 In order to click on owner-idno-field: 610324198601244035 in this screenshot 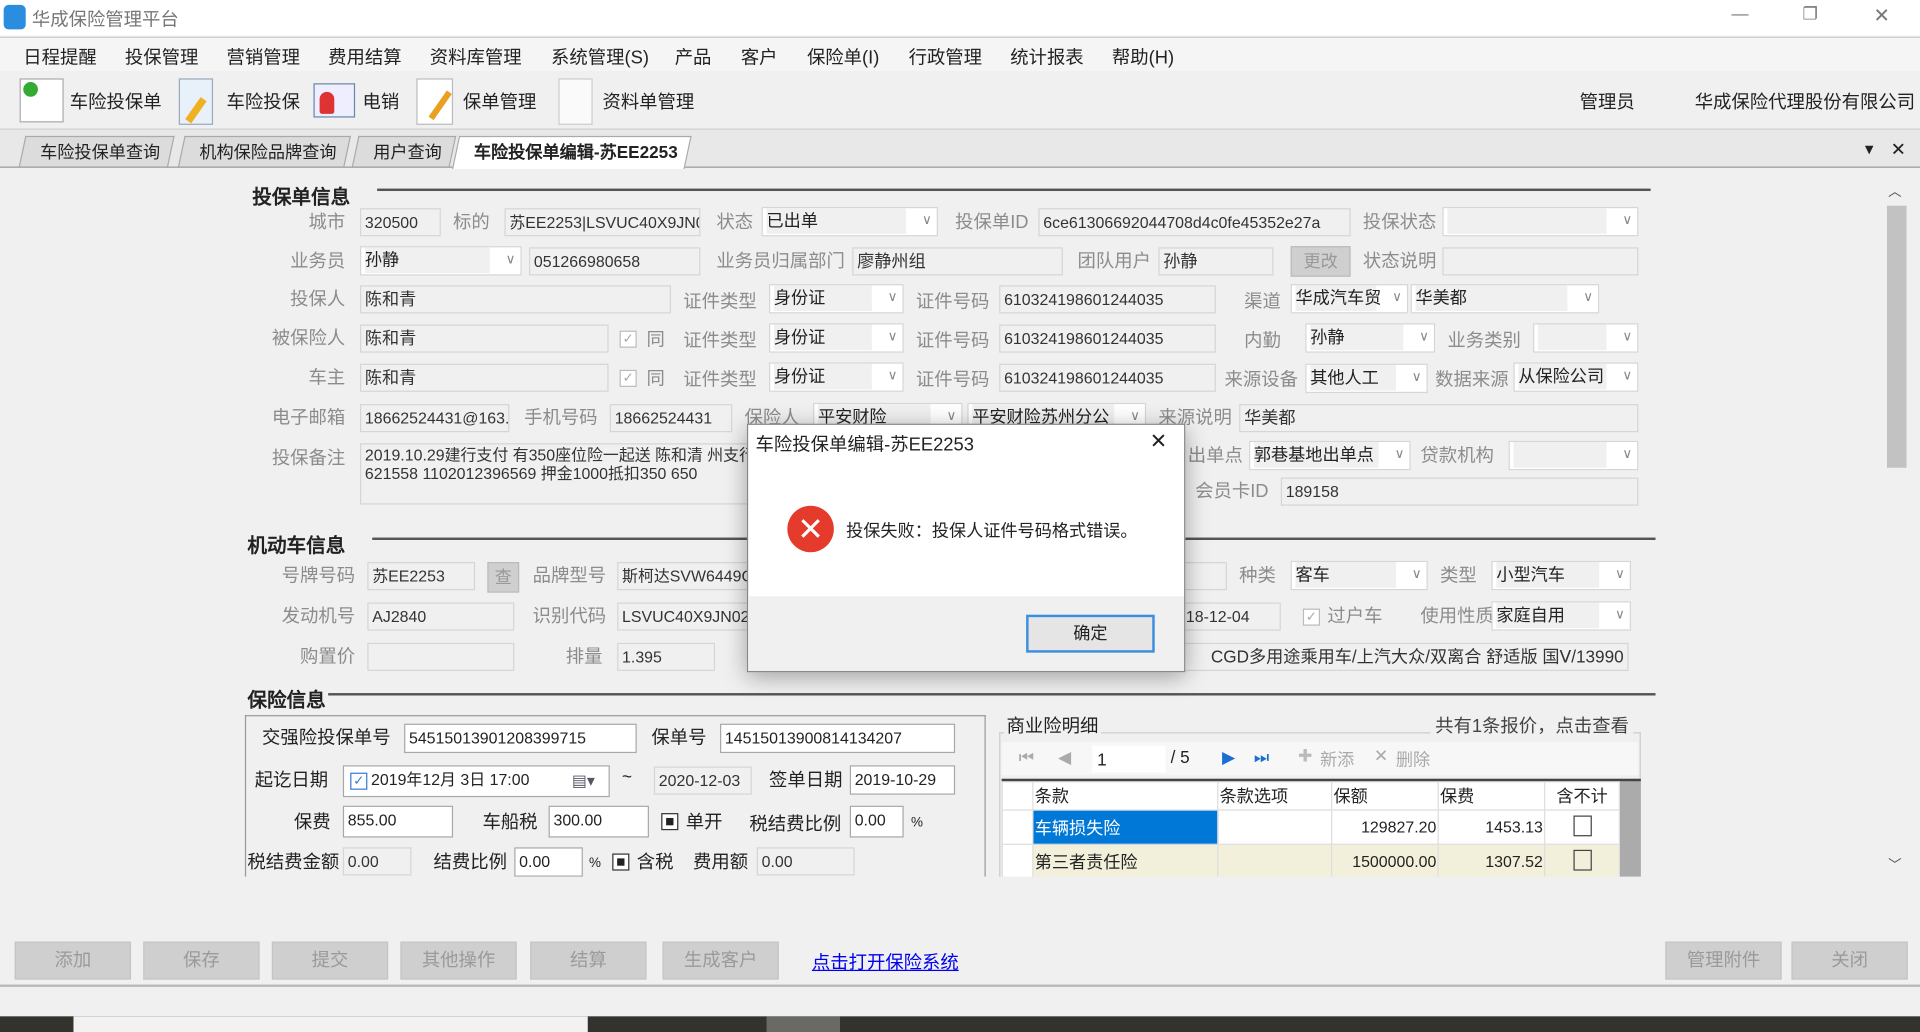, I will do `click(1107, 377)`.